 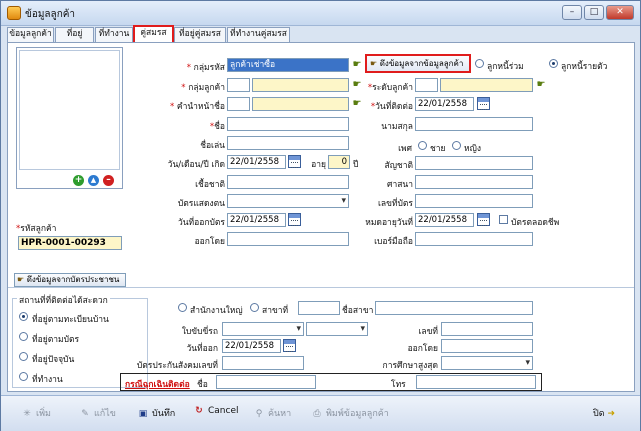 What do you see at coordinates (474, 201) in the screenshot?
I see `id-card-number-field` at bounding box center [474, 201].